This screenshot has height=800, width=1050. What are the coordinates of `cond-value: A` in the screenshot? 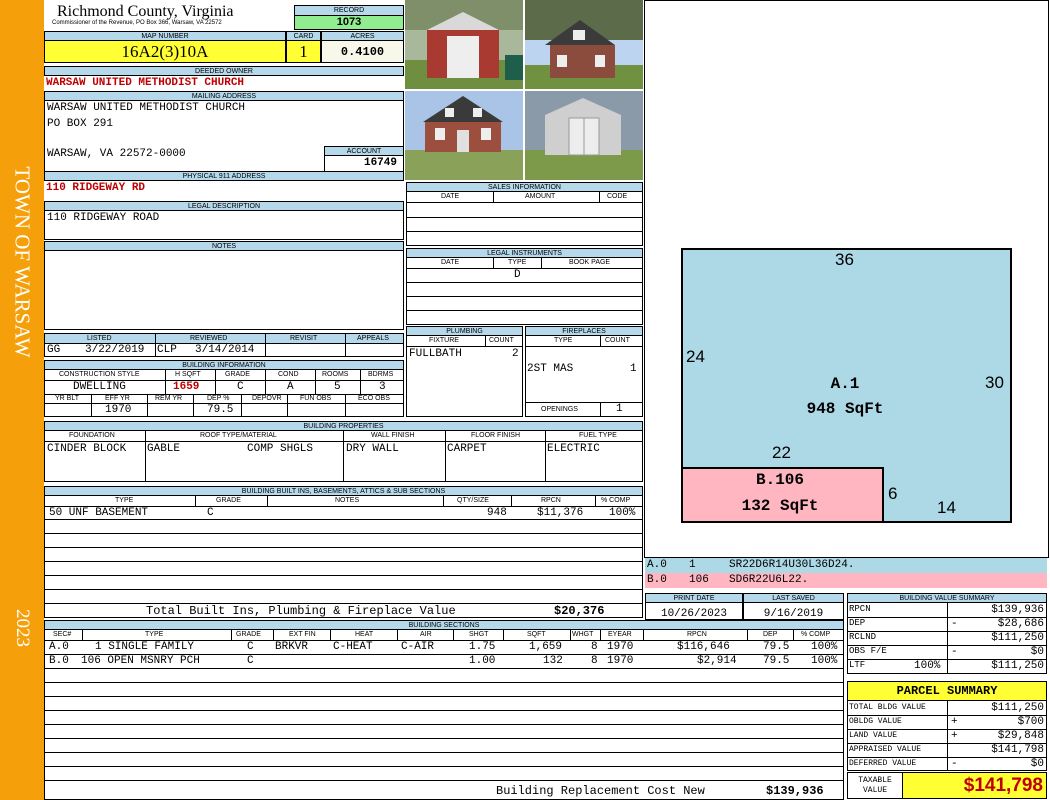 It's located at (290, 387).